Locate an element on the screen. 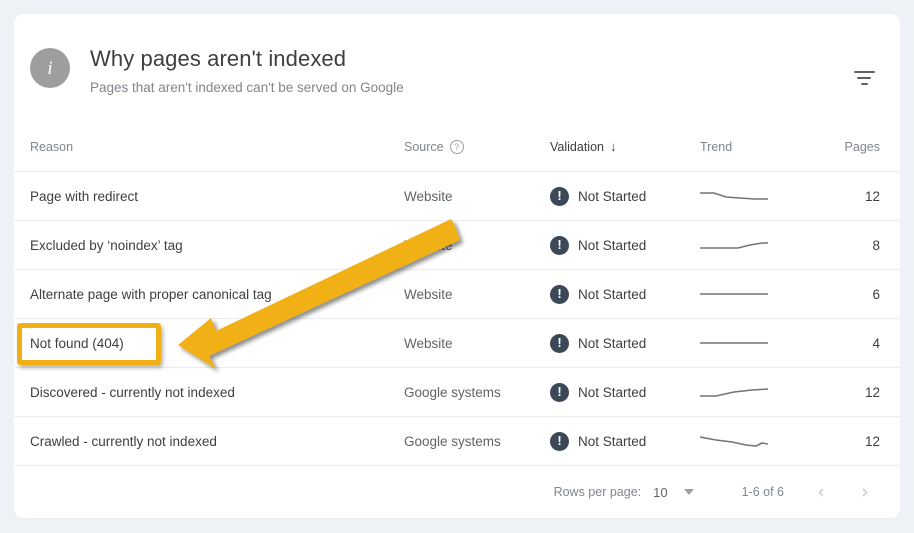 Image resolution: width=914 pixels, height=533 pixels. cell-reason: Excluded by ‘noindex’ tag is located at coordinates (217, 245).